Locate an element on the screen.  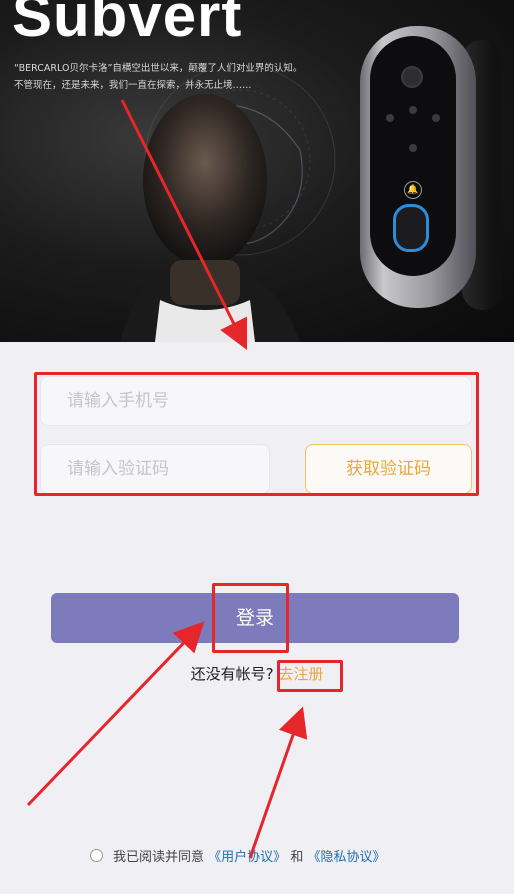
no-account-text: 还没有帐号? is located at coordinates (232, 674).